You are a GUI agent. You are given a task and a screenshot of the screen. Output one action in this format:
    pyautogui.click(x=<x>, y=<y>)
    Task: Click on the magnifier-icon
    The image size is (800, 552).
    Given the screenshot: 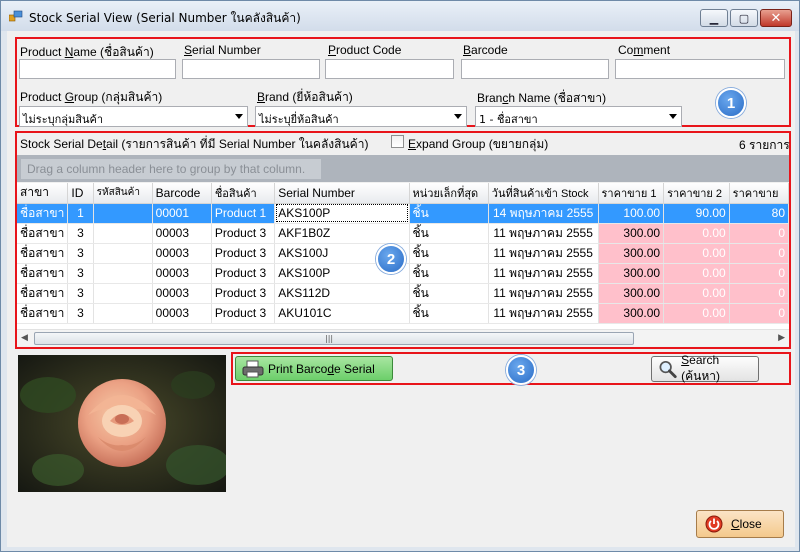 What is the action you would take?
    pyautogui.click(x=668, y=369)
    